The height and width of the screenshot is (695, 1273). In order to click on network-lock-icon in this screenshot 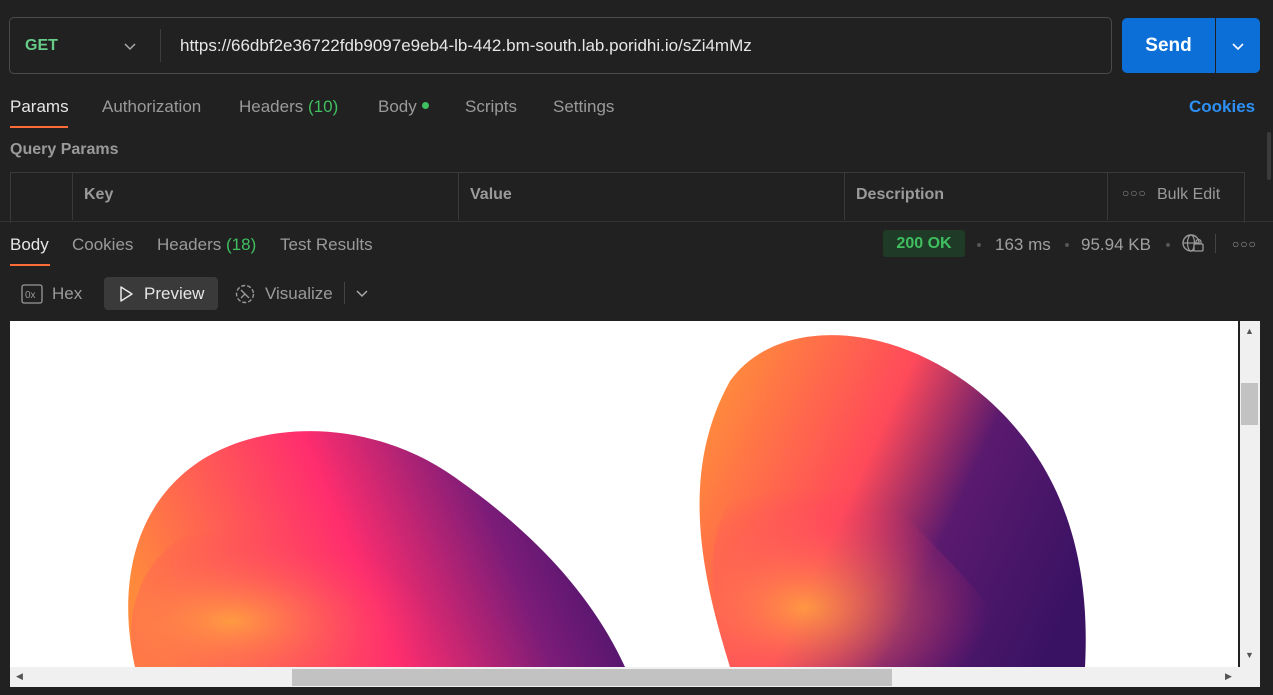, I will do `click(1193, 243)`.